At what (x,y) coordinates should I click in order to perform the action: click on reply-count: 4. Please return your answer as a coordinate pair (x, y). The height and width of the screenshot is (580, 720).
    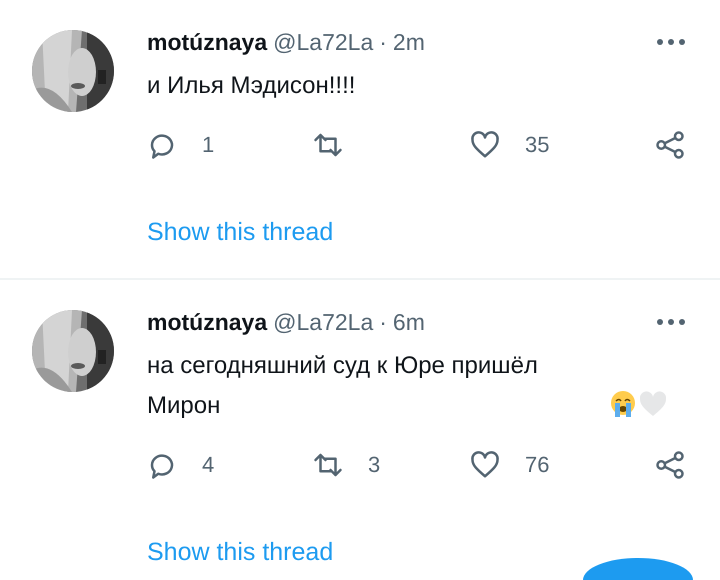
    Looking at the image, I should click on (208, 465).